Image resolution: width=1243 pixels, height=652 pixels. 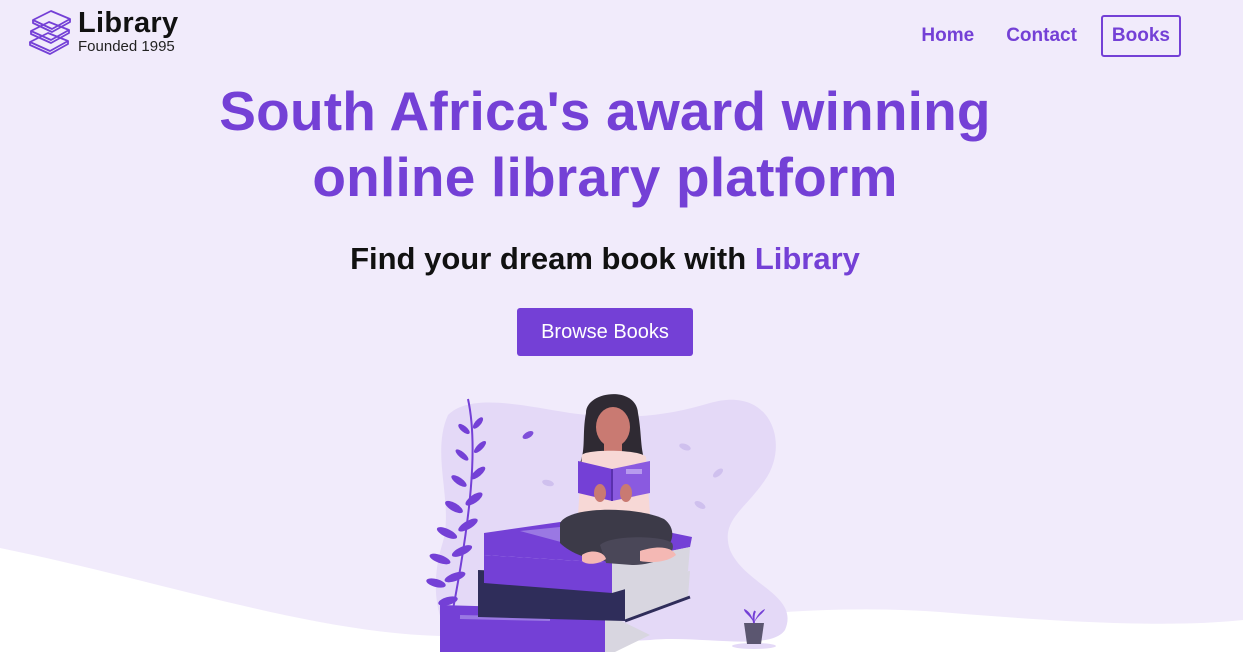 I want to click on books-stack-icon, so click(x=50, y=32).